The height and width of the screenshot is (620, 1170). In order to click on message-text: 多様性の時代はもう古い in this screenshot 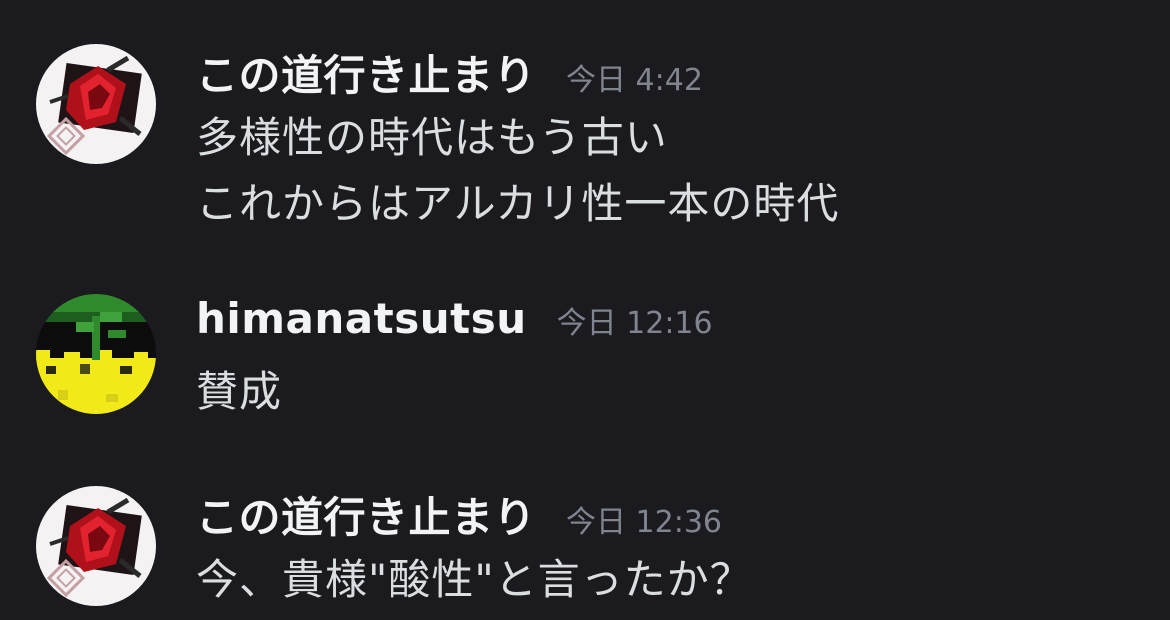, I will do `click(432, 137)`.